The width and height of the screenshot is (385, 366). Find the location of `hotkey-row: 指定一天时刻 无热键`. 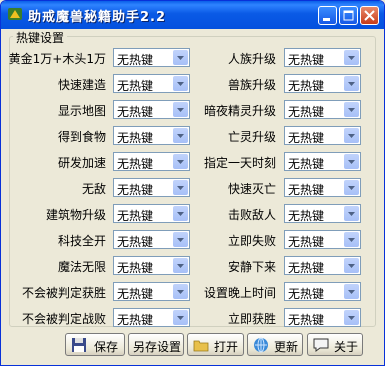

hotkey-row: 指定一天时刻 无热键 is located at coordinates (192, 161).